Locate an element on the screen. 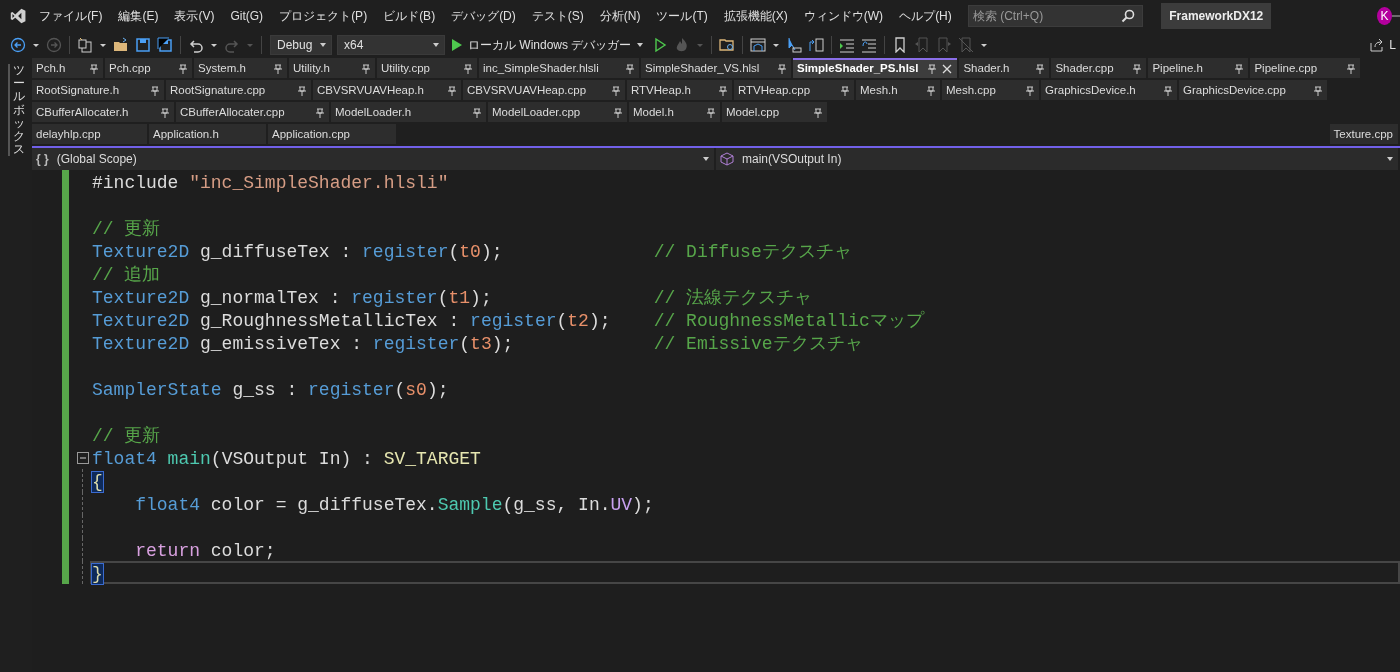 This screenshot has width=1400, height=672. code-line: Texture2D g_RoughnessMetallicTex : register(t2); is located at coordinates (352, 319).